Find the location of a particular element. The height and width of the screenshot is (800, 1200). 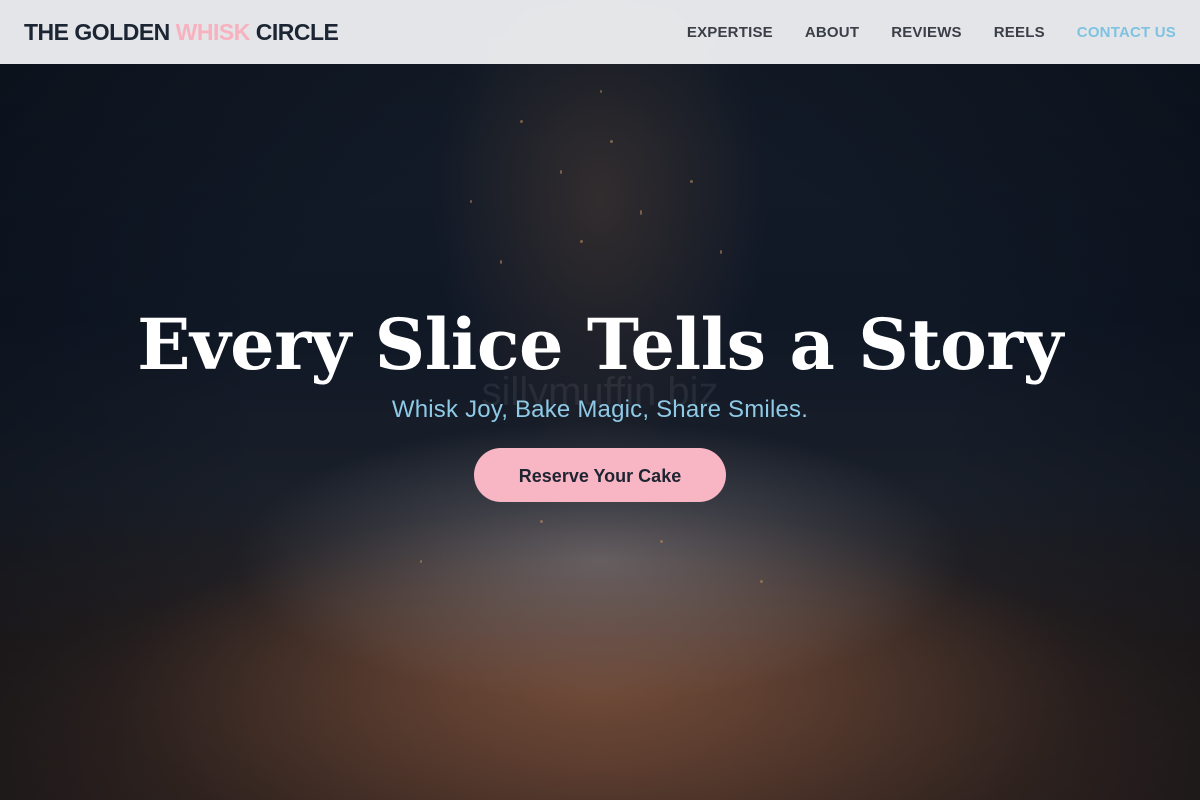

nav-item-expertise: EXPERTISE is located at coordinates (730, 32).